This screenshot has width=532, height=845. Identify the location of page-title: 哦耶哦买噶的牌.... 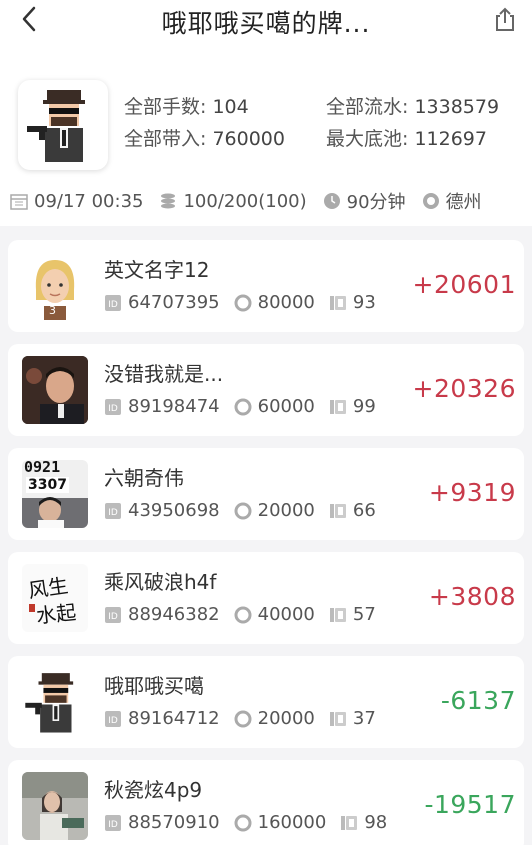
(266, 23).